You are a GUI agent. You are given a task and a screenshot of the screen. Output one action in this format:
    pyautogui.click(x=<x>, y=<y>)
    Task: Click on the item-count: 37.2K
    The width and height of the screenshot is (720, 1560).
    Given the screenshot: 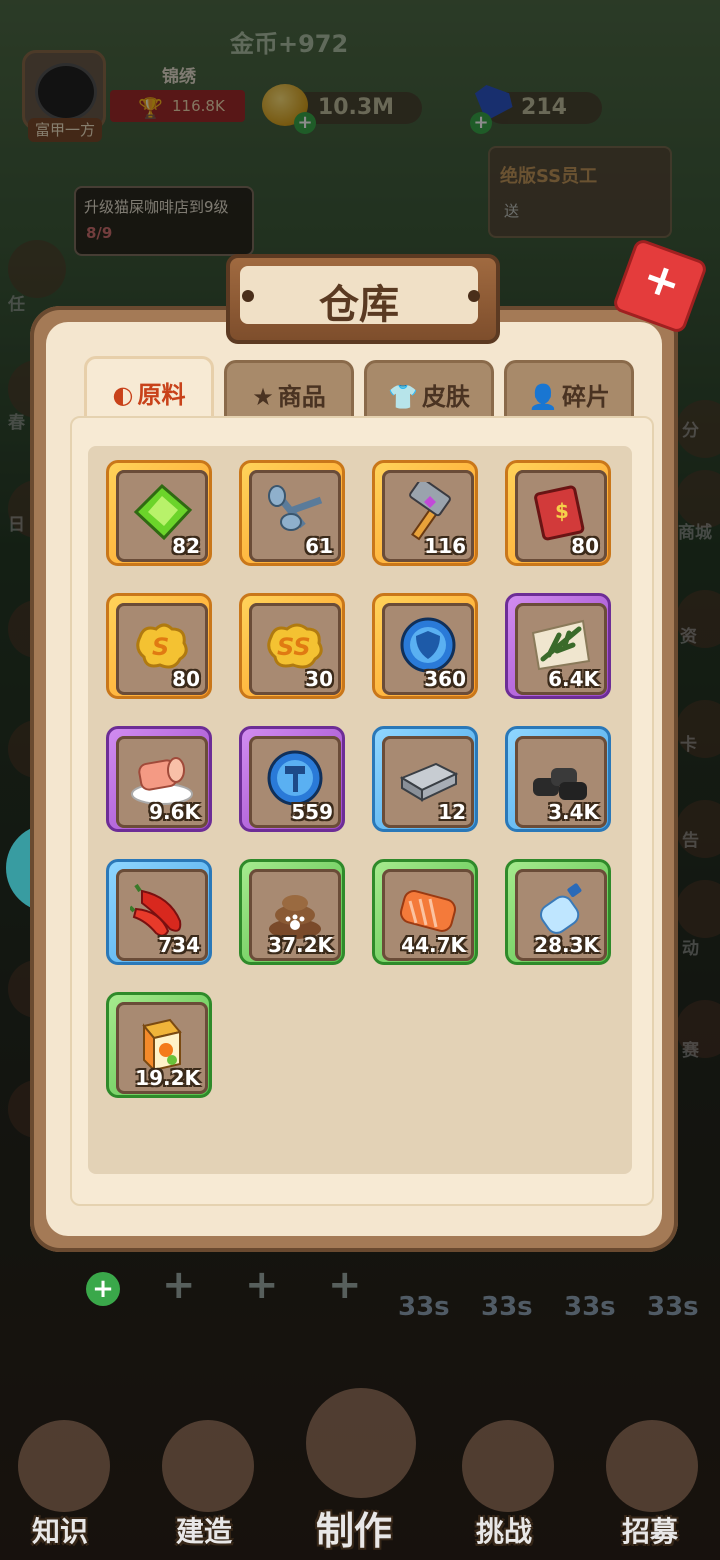 What is the action you would take?
    pyautogui.click(x=300, y=945)
    